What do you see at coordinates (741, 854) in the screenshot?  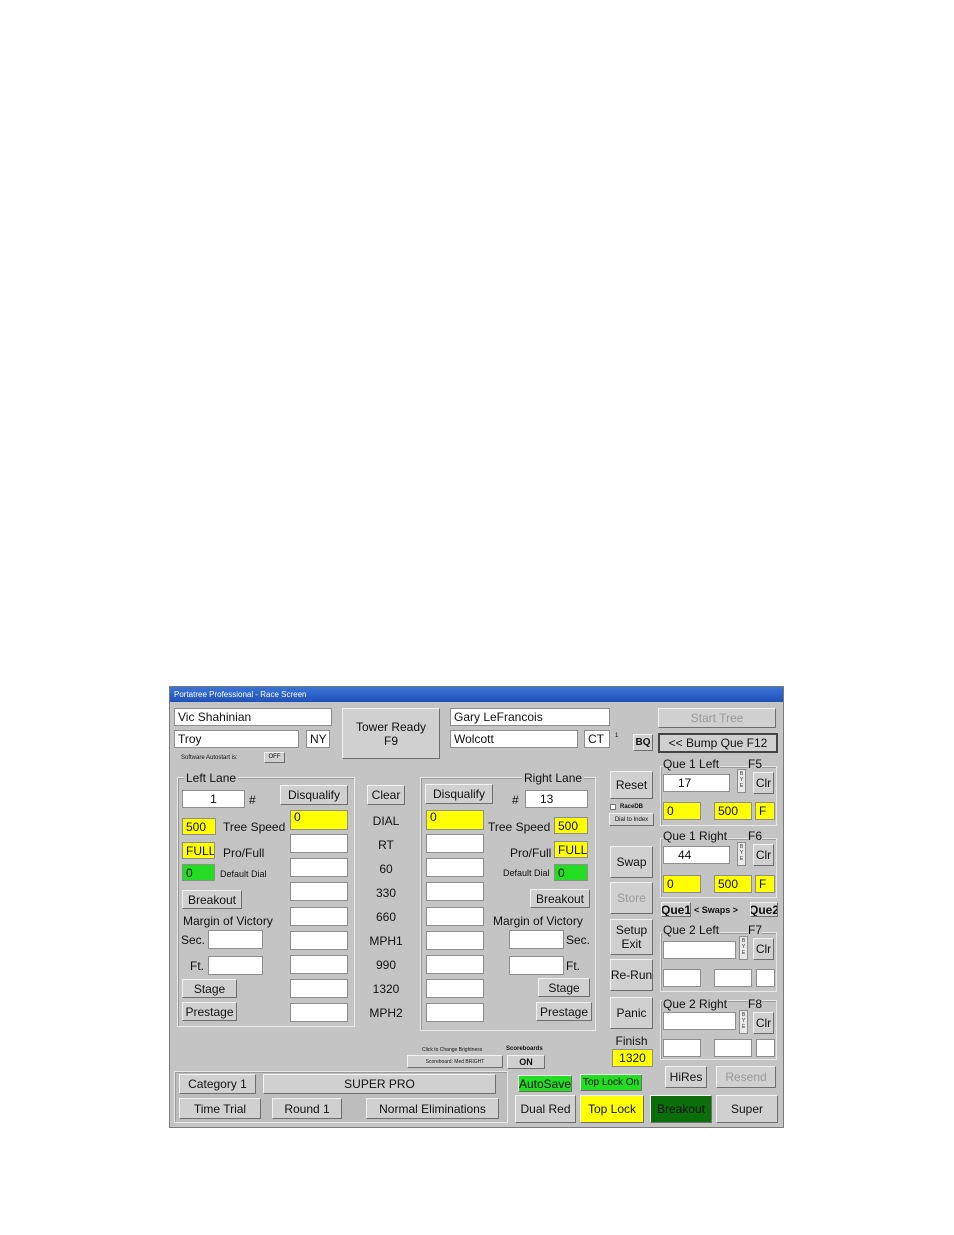 I see `que1-right-bye-button: BYE` at bounding box center [741, 854].